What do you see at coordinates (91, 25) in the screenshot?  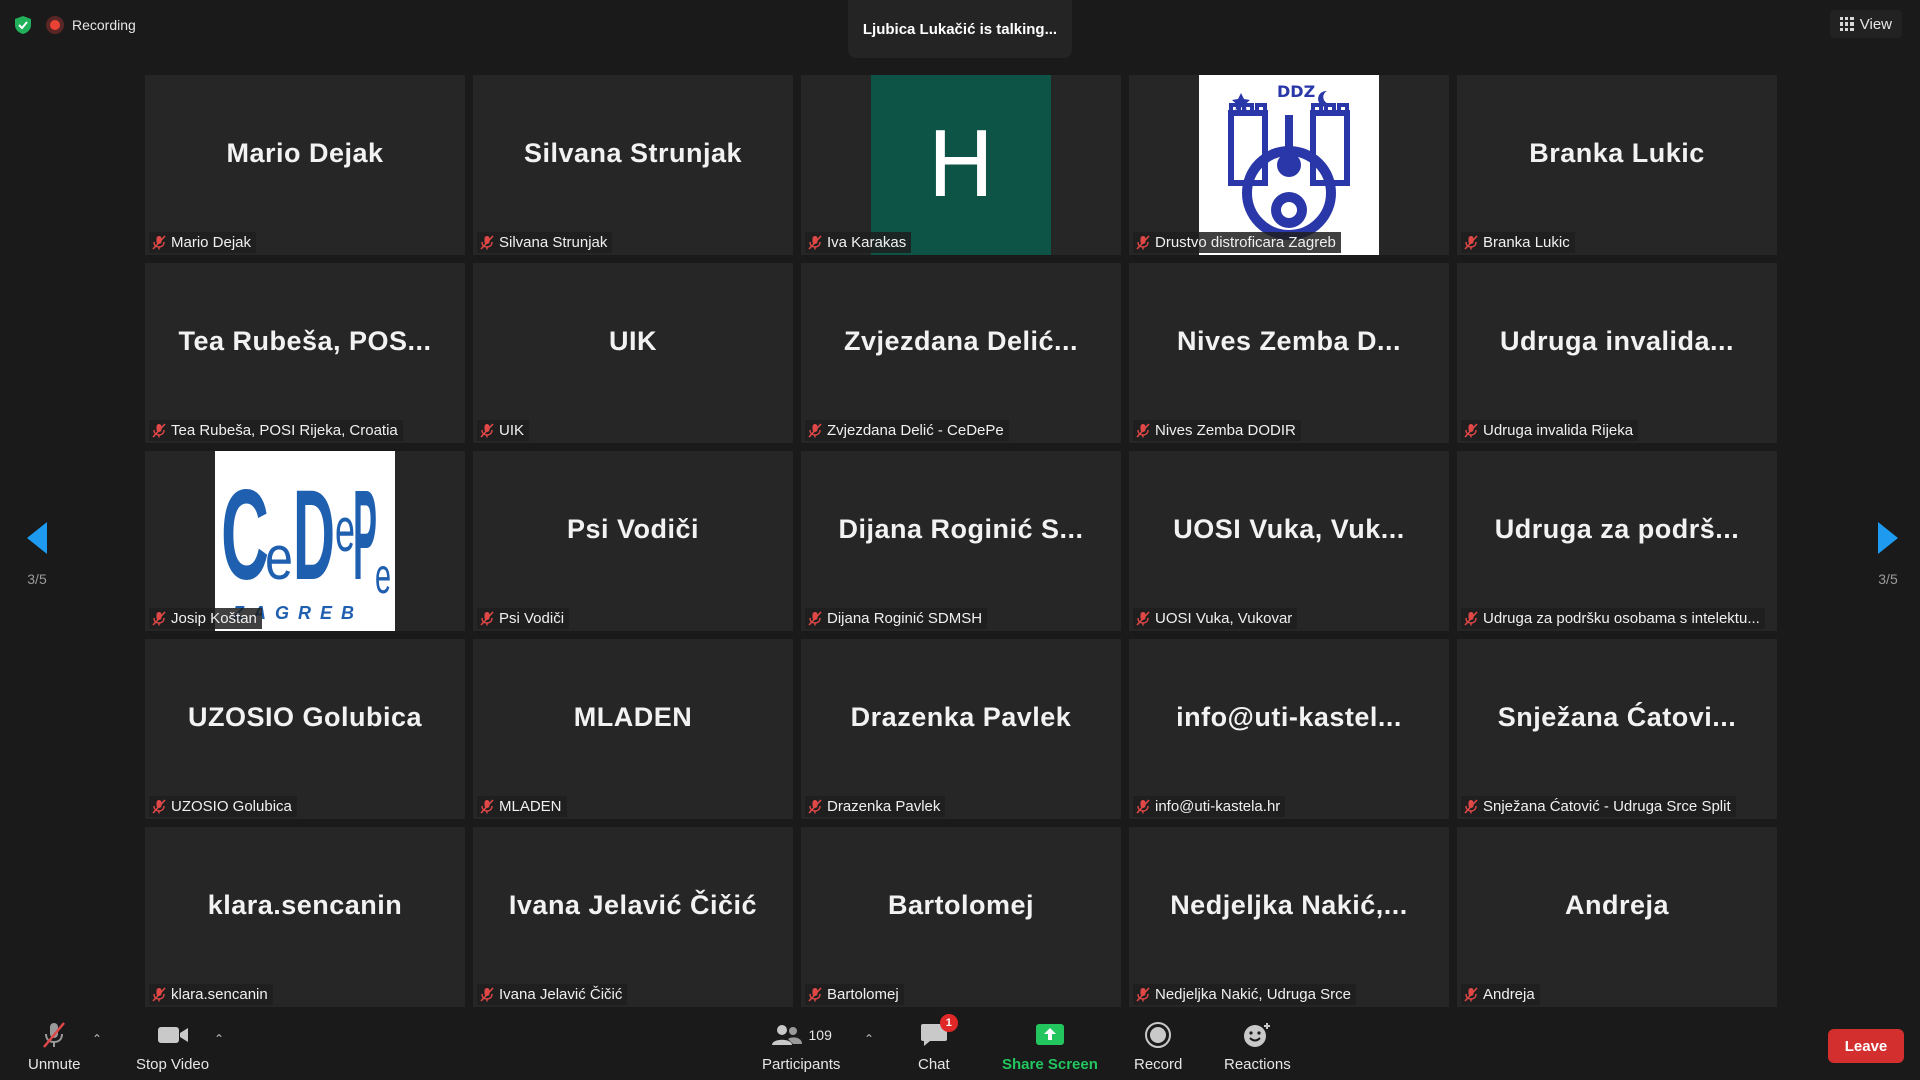 I see `recording-indicator: Recording` at bounding box center [91, 25].